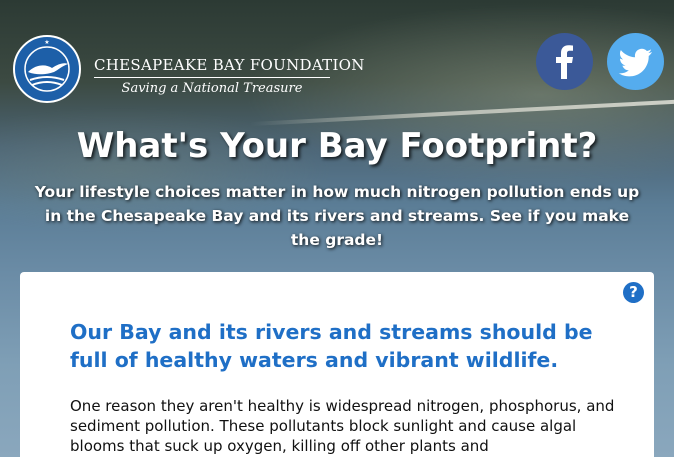 This screenshot has width=674, height=457. Describe the element at coordinates (212, 88) in the screenshot. I see `org-tagline: Saving a National Treasure` at that location.